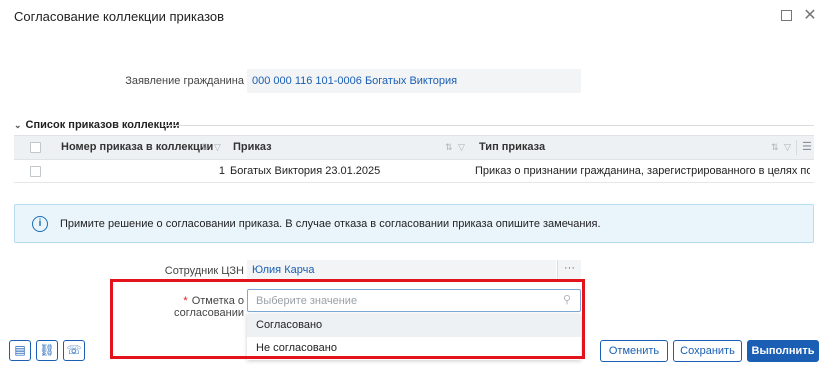 The width and height of the screenshot is (827, 367). Describe the element at coordinates (810, 16) in the screenshot. I see `close-icon: ✕` at that location.